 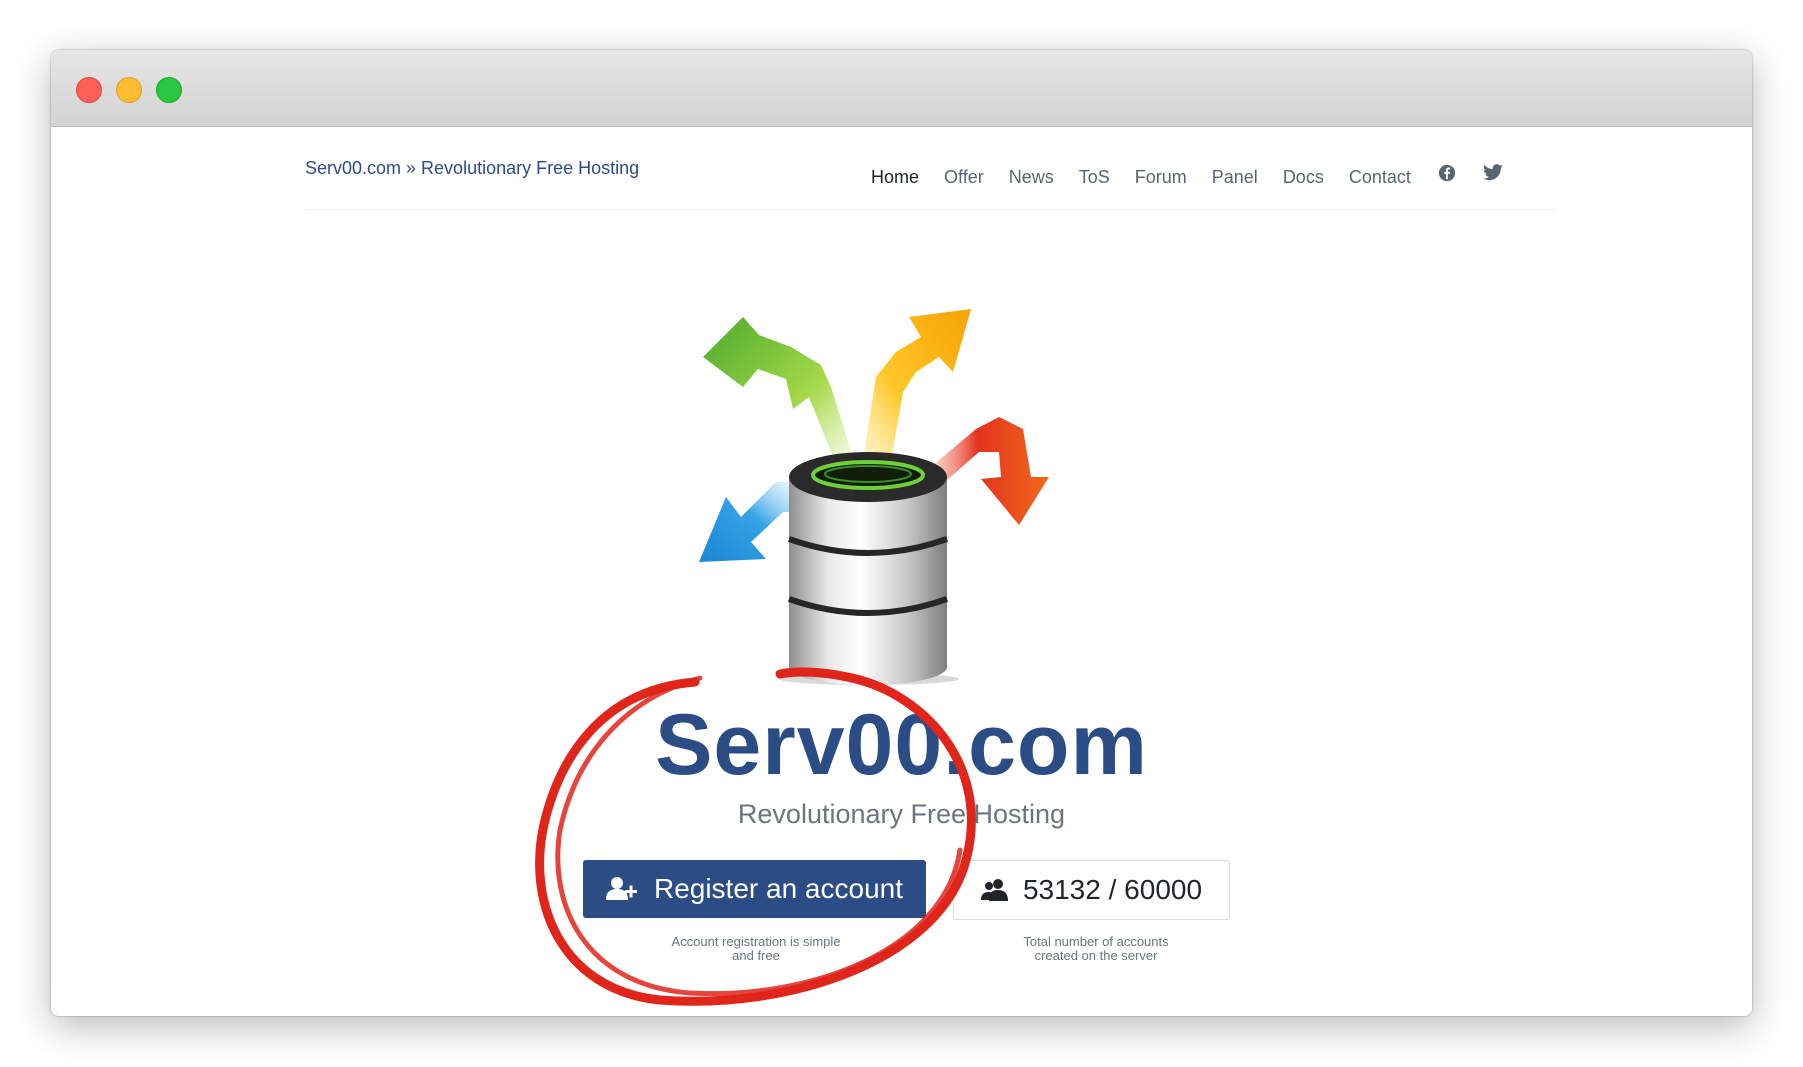 I want to click on account-counter-value: 53132 / 60000, so click(x=1112, y=889).